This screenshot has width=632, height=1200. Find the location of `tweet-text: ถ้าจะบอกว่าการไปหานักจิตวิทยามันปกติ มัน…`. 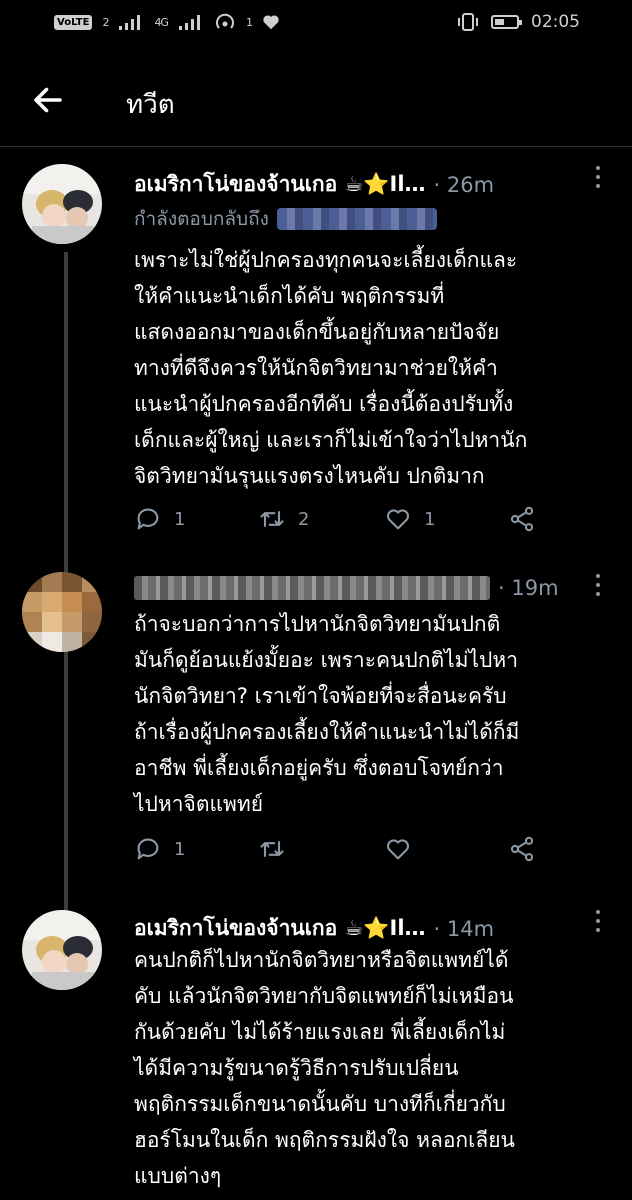

tweet-text: ถ้าจะบอกว่าการไปหานักจิตวิทยามันปกติ มัน… is located at coordinates (369, 714).